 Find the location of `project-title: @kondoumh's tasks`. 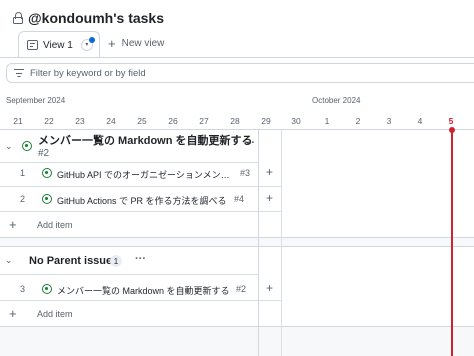

project-title: @kondoumh's tasks is located at coordinates (96, 18).